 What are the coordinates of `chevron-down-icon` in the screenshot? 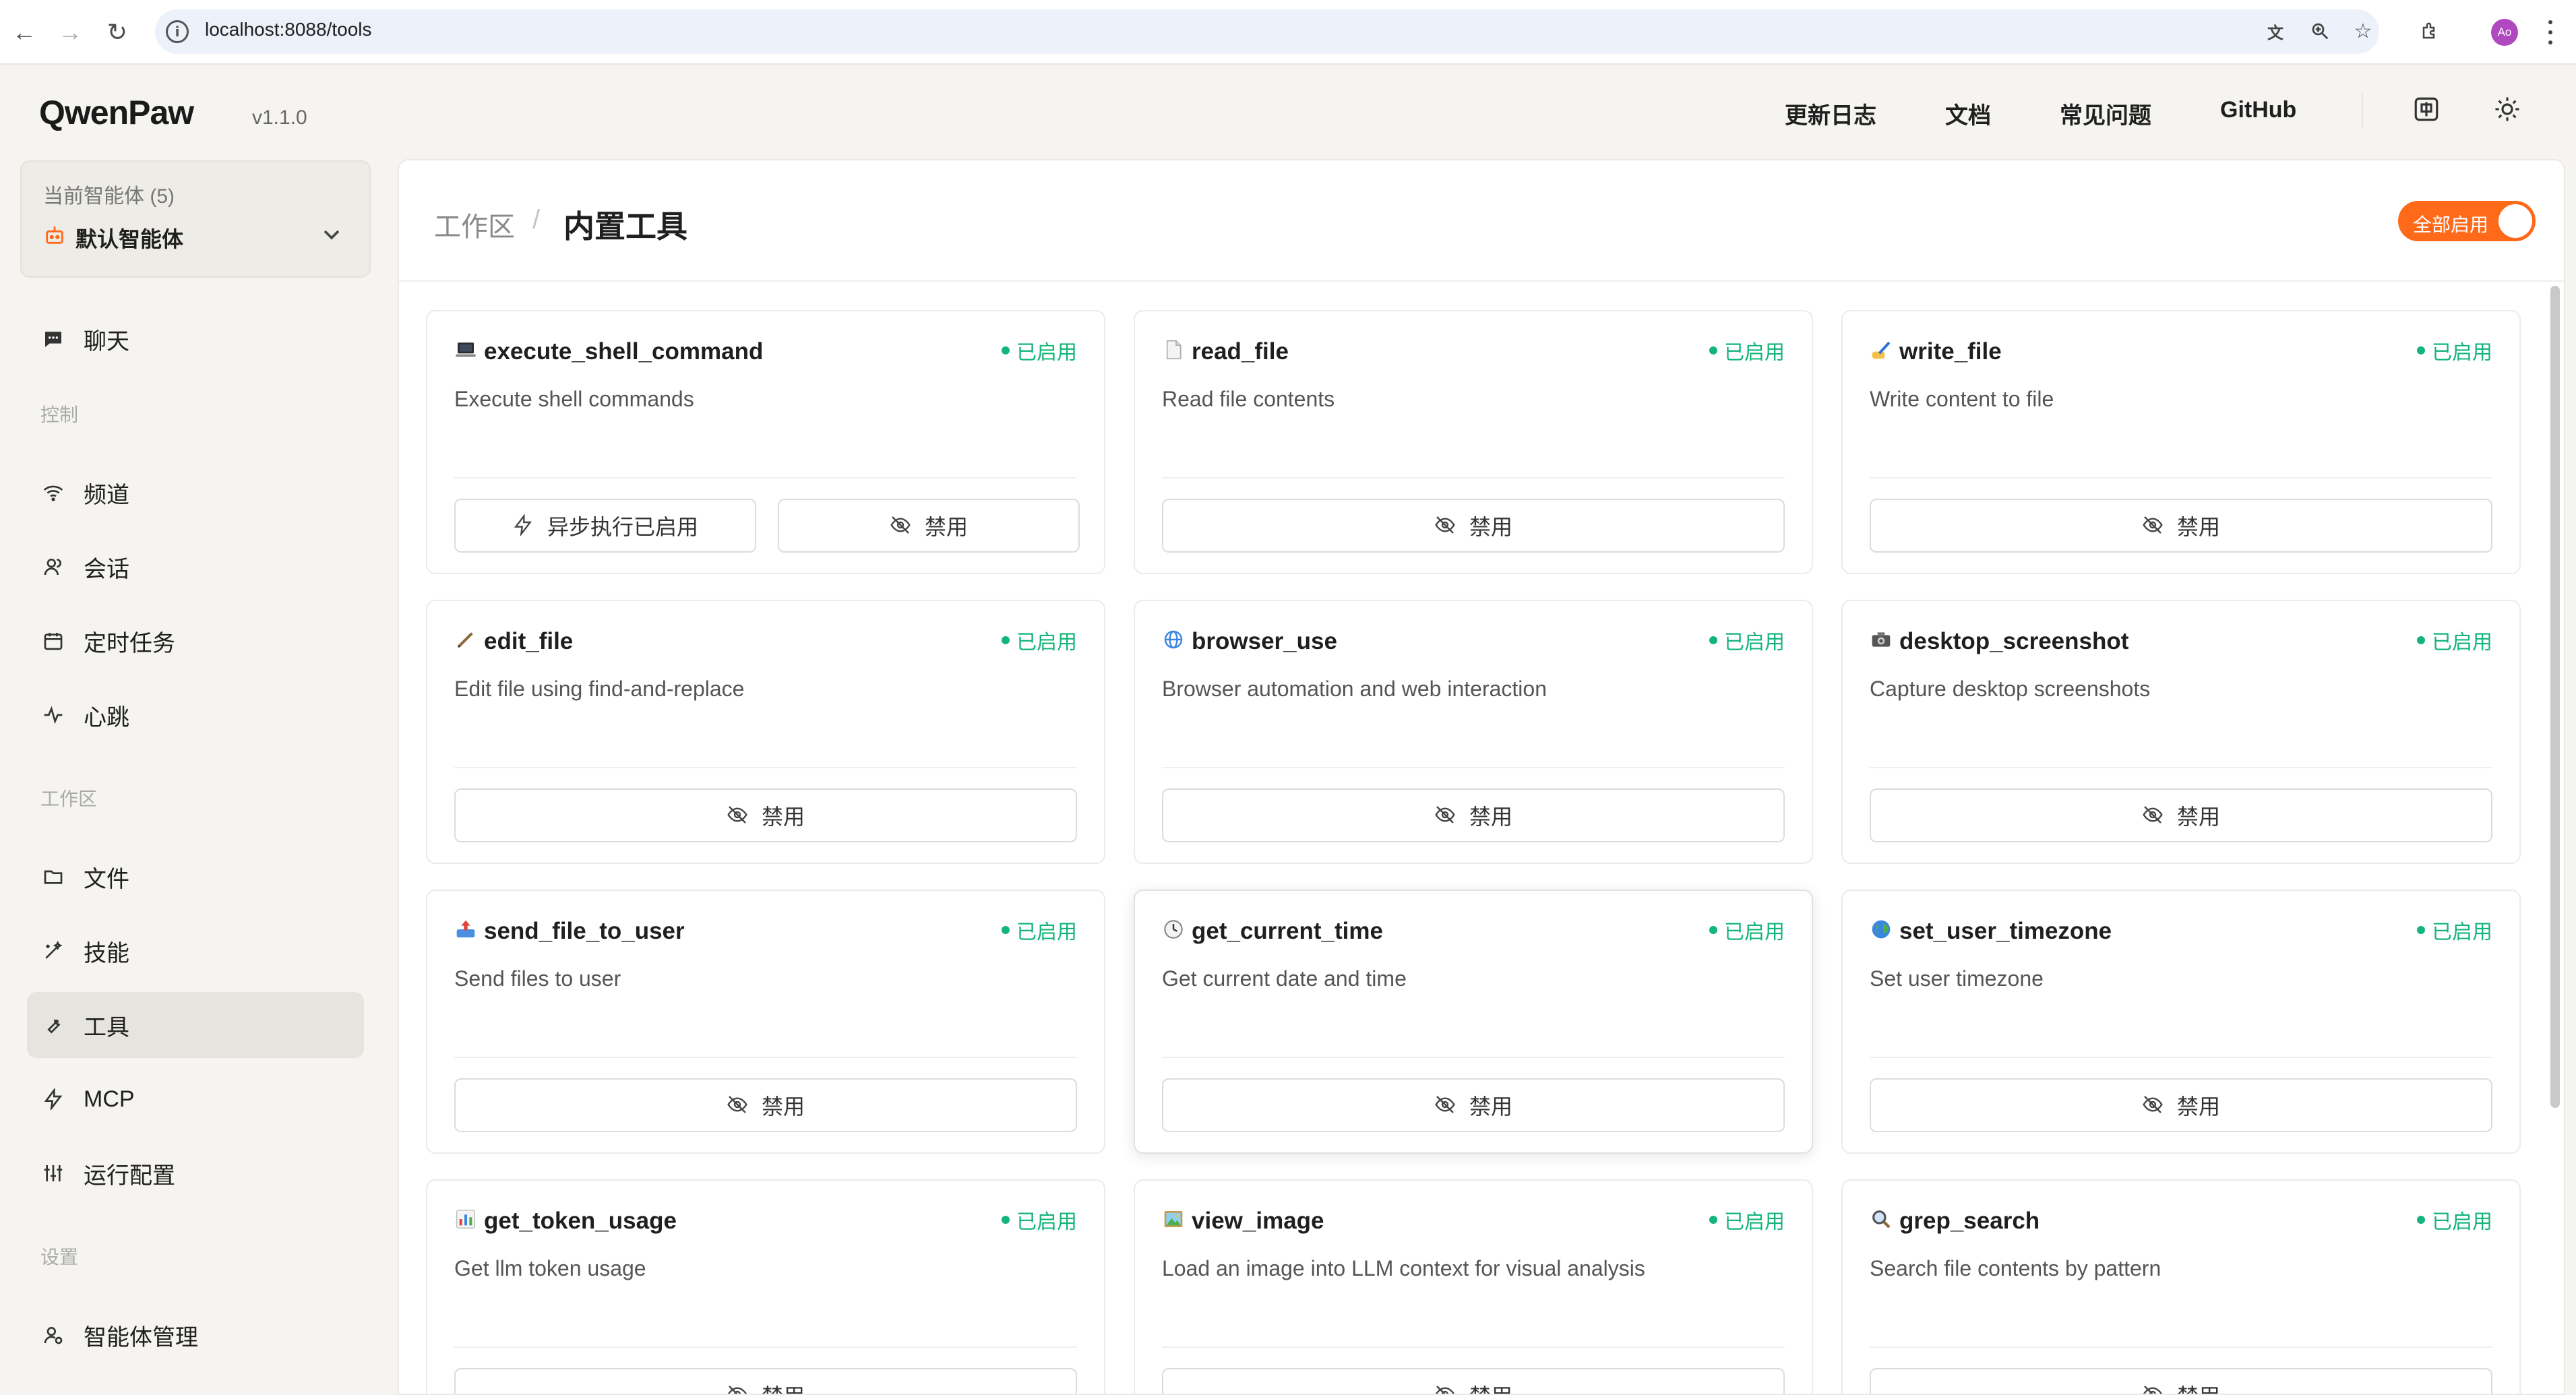 It's located at (332, 235).